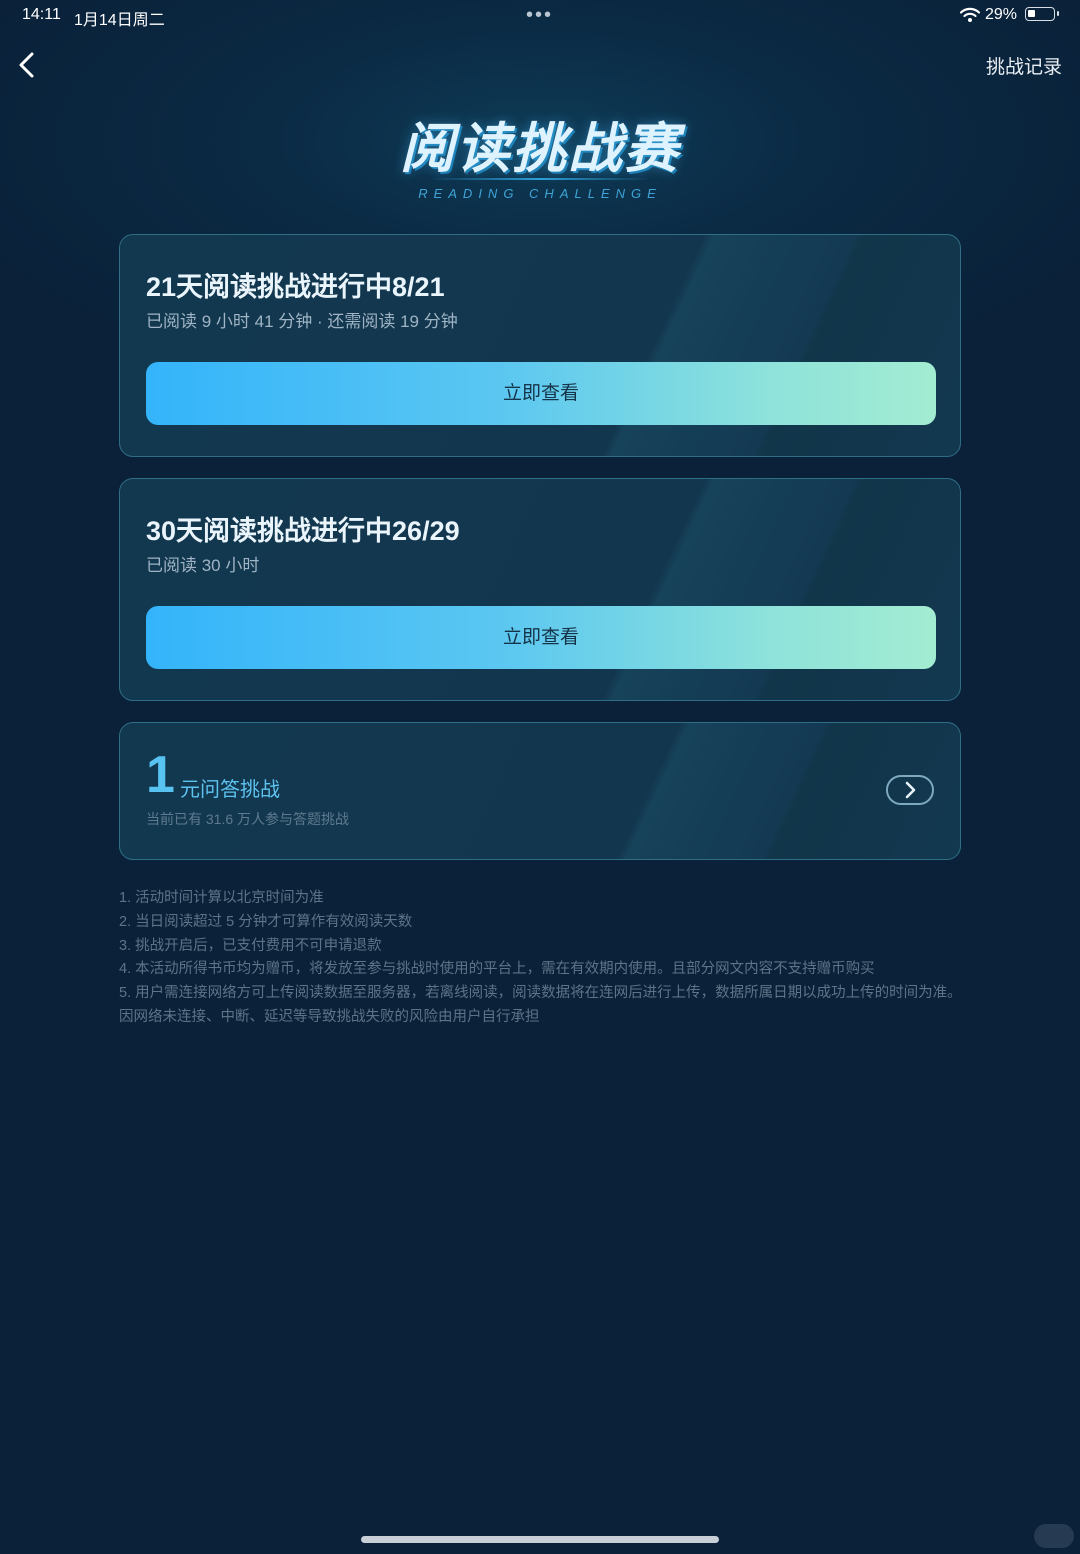 The width and height of the screenshot is (1080, 1554). I want to click on challenge-card-30-day: 30天阅读挑战进行中26/29 已阅读 30 小时 立即查看, so click(540, 589).